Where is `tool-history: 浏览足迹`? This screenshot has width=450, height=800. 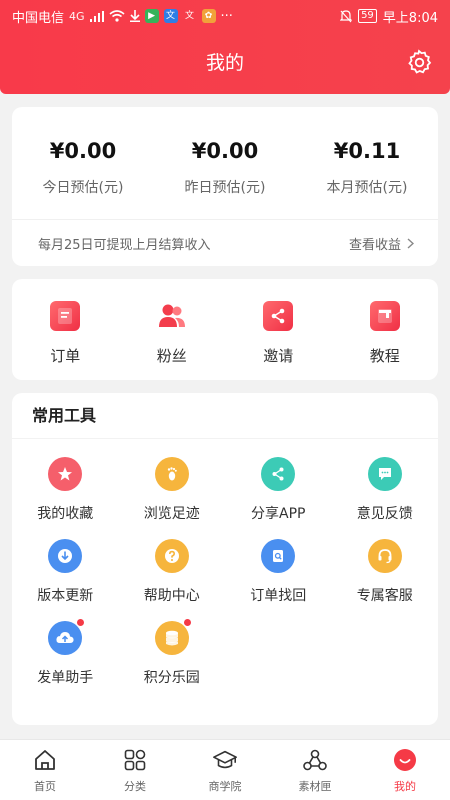 tool-history: 浏览足迹 is located at coordinates (172, 490).